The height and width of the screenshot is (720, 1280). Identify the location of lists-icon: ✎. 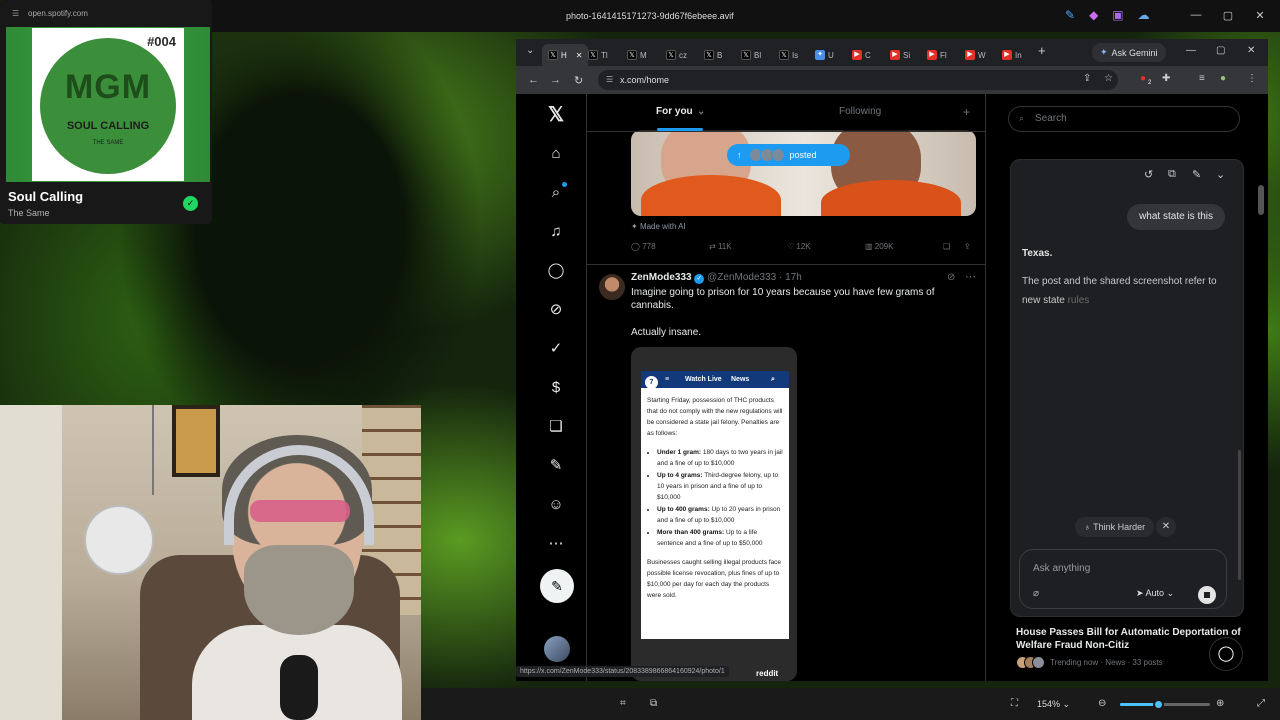
(556, 466).